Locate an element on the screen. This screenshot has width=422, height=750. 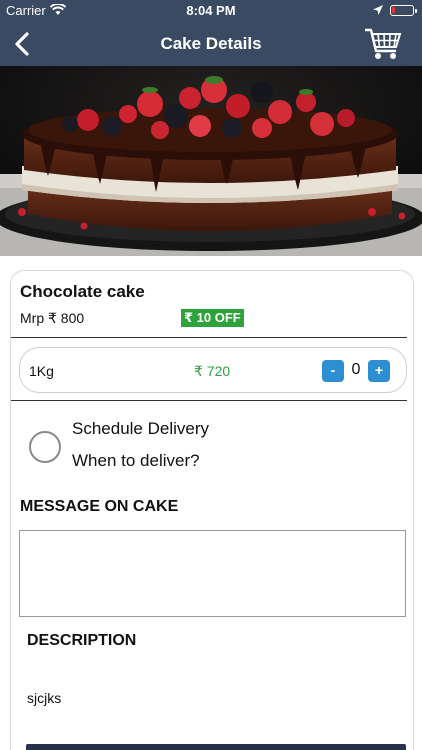
schedule-delivery-label: Schedule Delivery is located at coordinates (141, 428).